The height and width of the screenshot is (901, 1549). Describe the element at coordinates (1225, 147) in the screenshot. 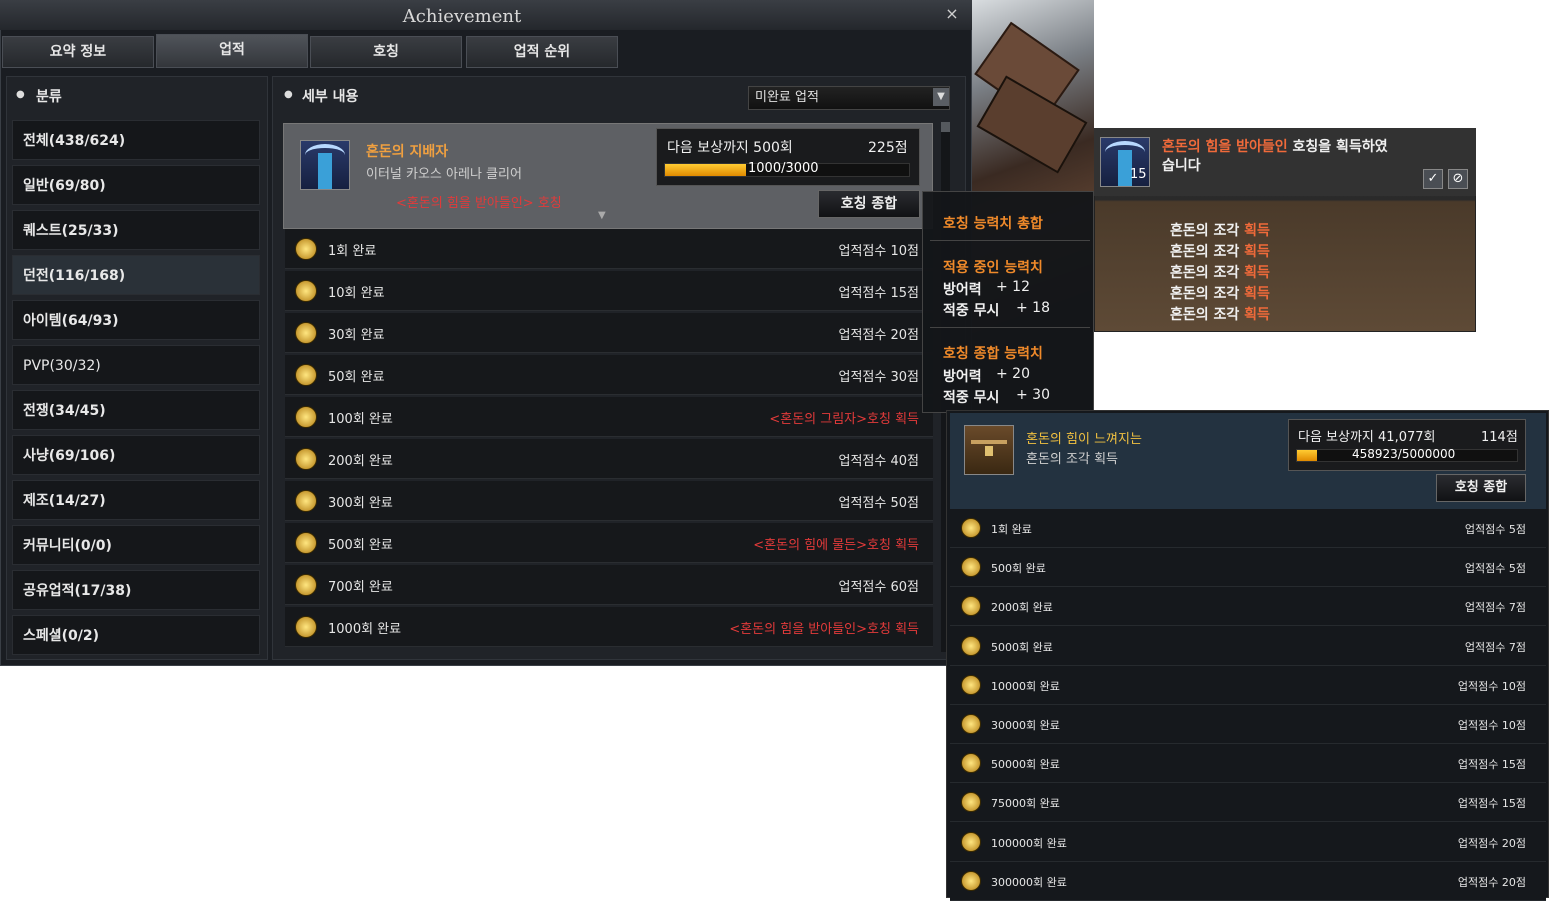

I see `notification-title-name: 혼돈의 힘을 받아들인` at that location.